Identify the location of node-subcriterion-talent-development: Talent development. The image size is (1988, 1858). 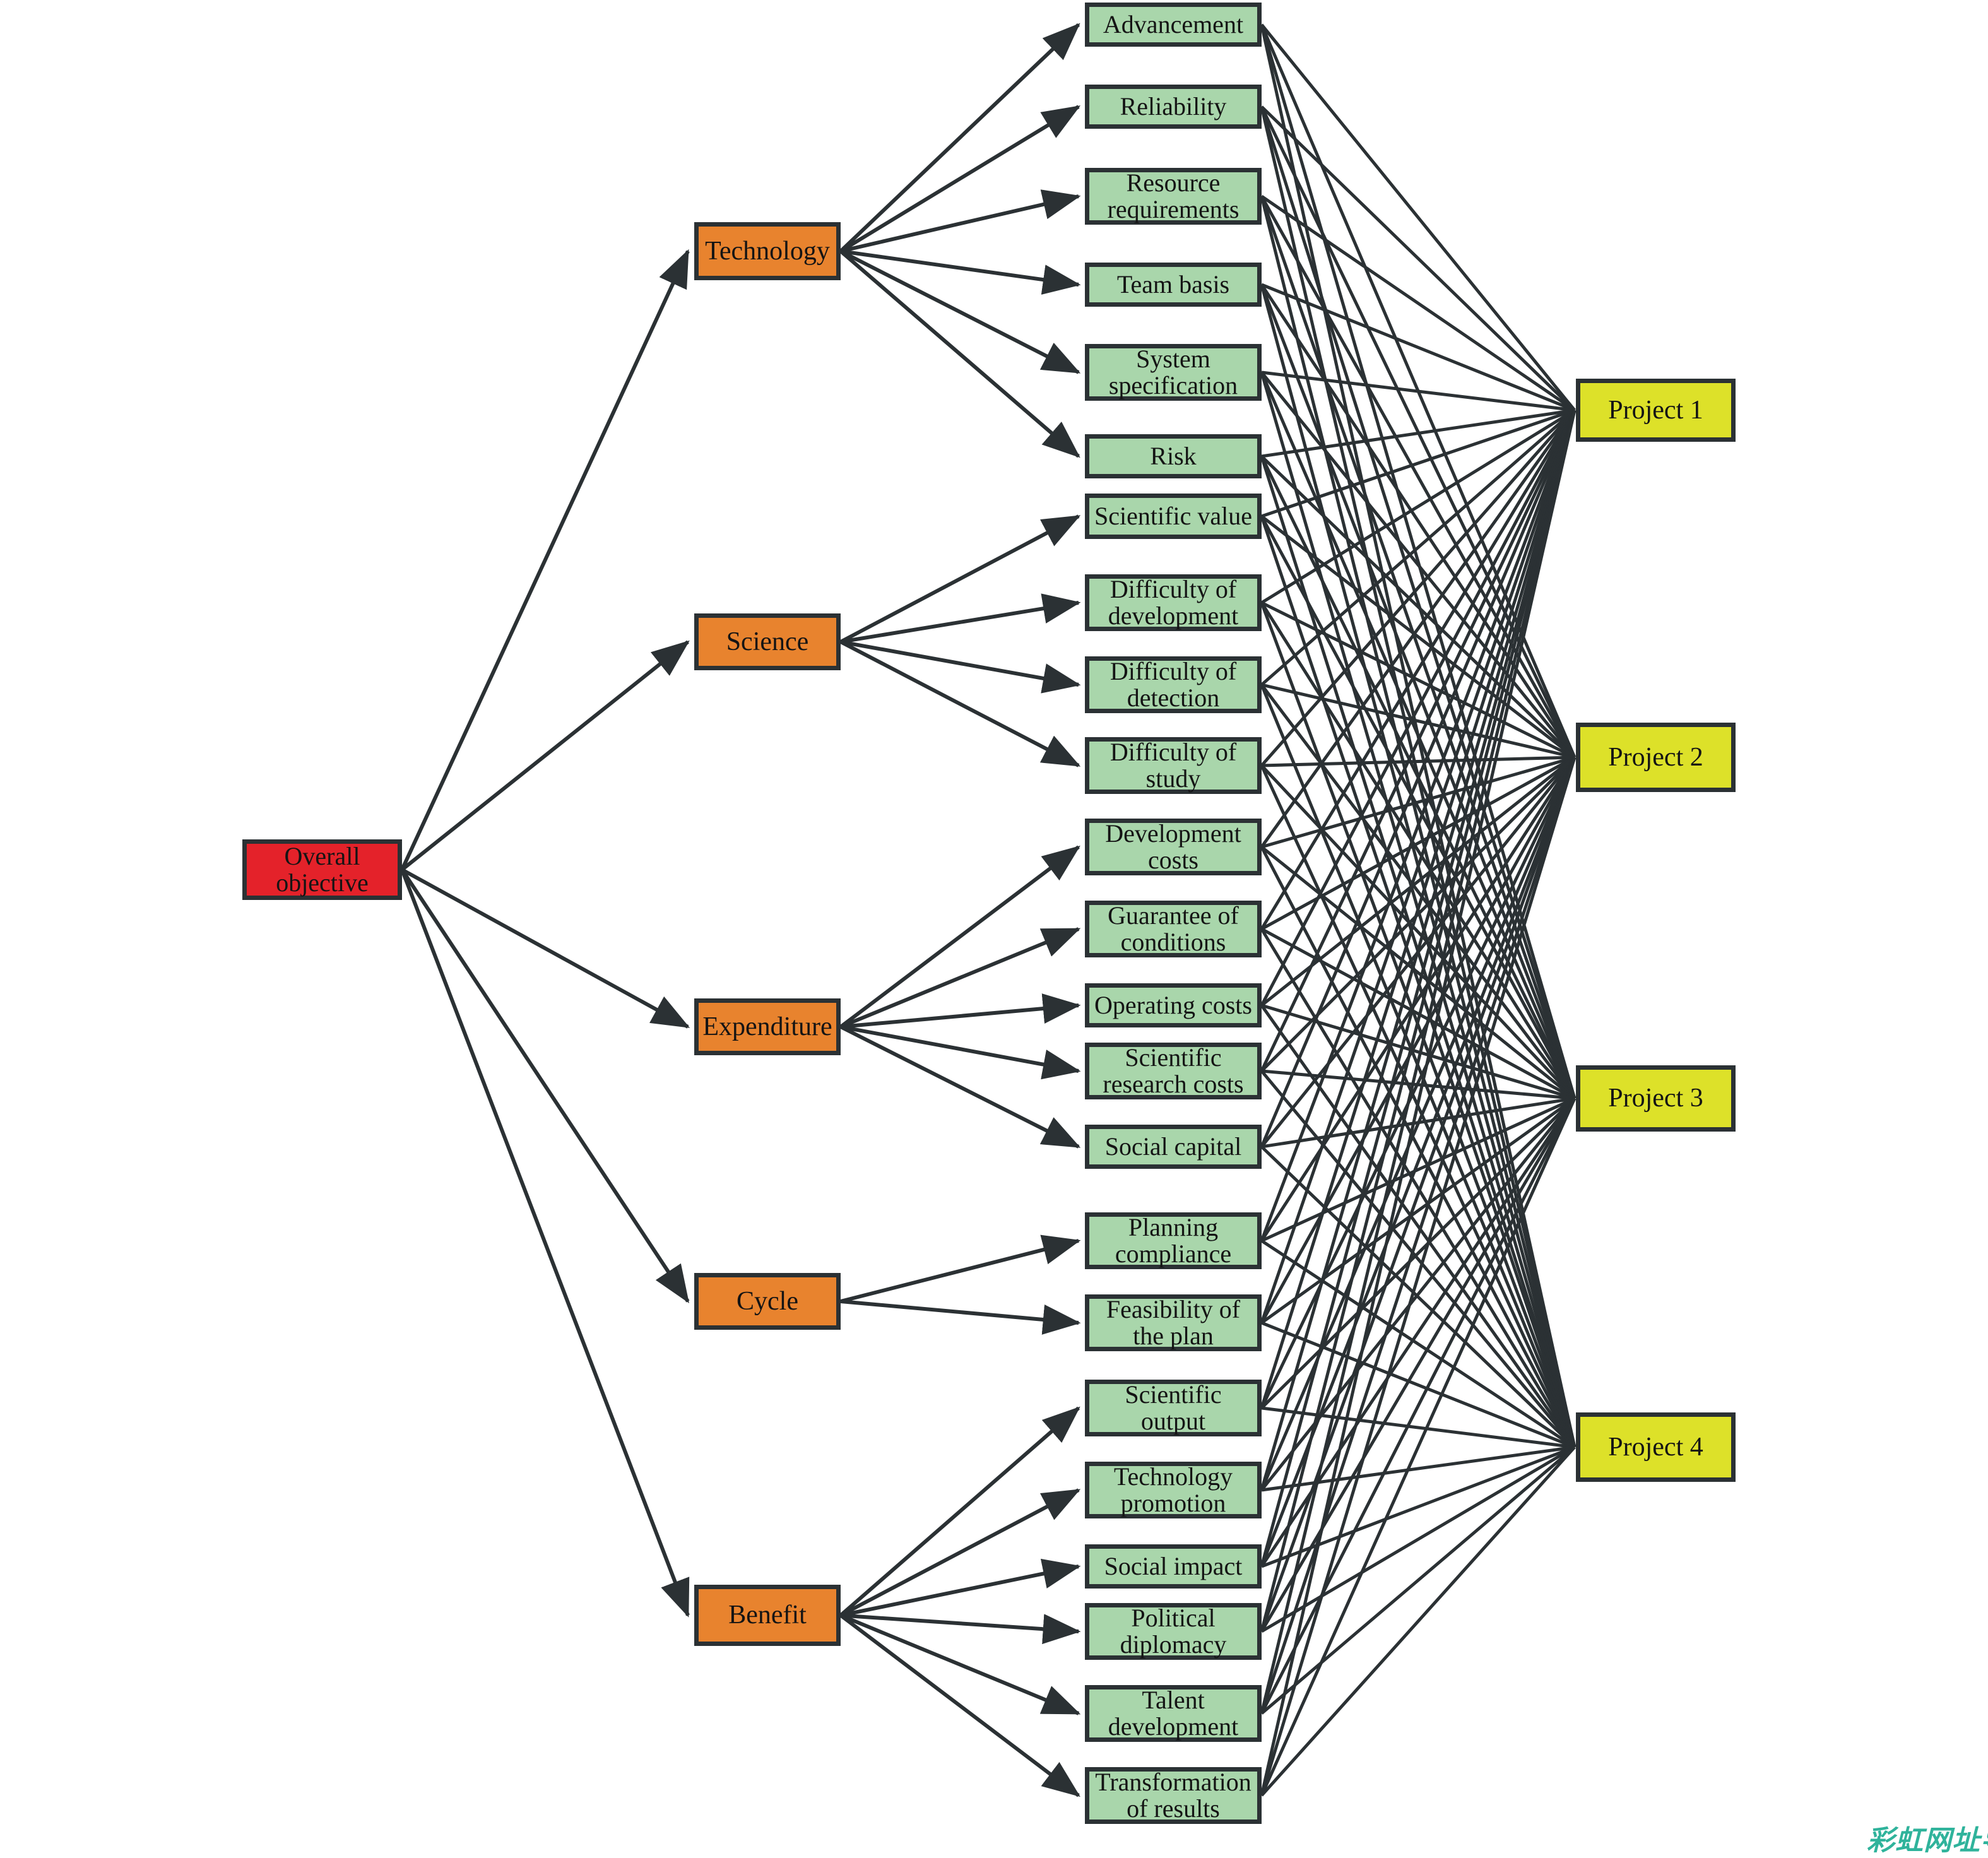
(1173, 1713).